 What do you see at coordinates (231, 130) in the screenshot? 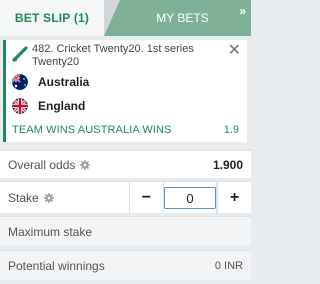
I see `selection-odd: 1.9` at bounding box center [231, 130].